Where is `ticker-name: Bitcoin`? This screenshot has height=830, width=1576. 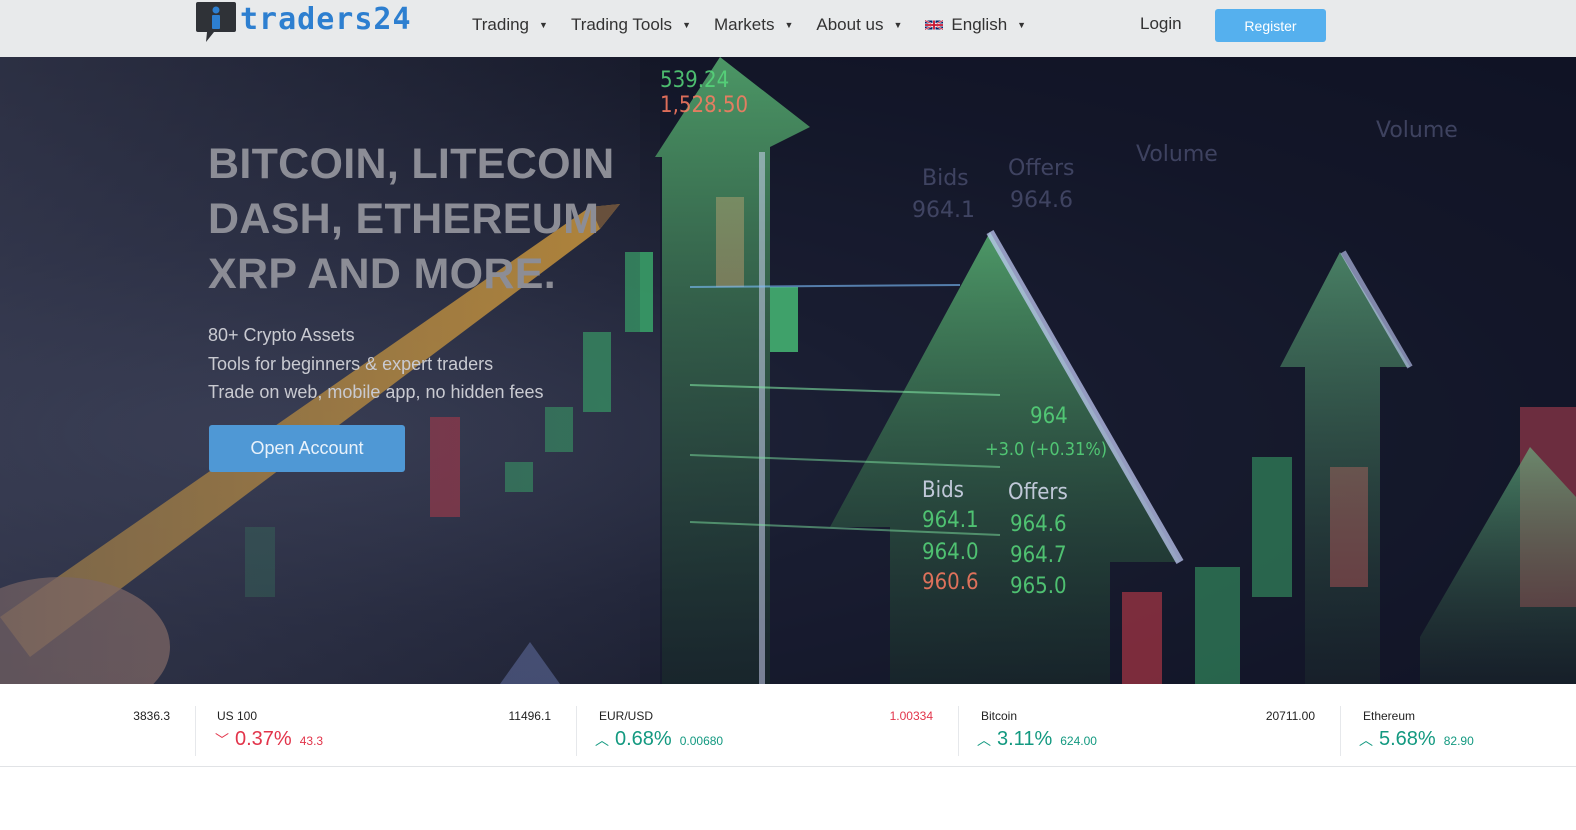
ticker-name: Bitcoin is located at coordinates (999, 716).